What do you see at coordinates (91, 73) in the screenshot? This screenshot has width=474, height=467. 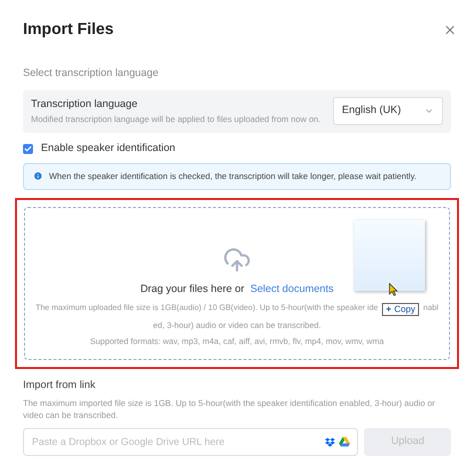 I see `section-heading: Select transcription language` at bounding box center [91, 73].